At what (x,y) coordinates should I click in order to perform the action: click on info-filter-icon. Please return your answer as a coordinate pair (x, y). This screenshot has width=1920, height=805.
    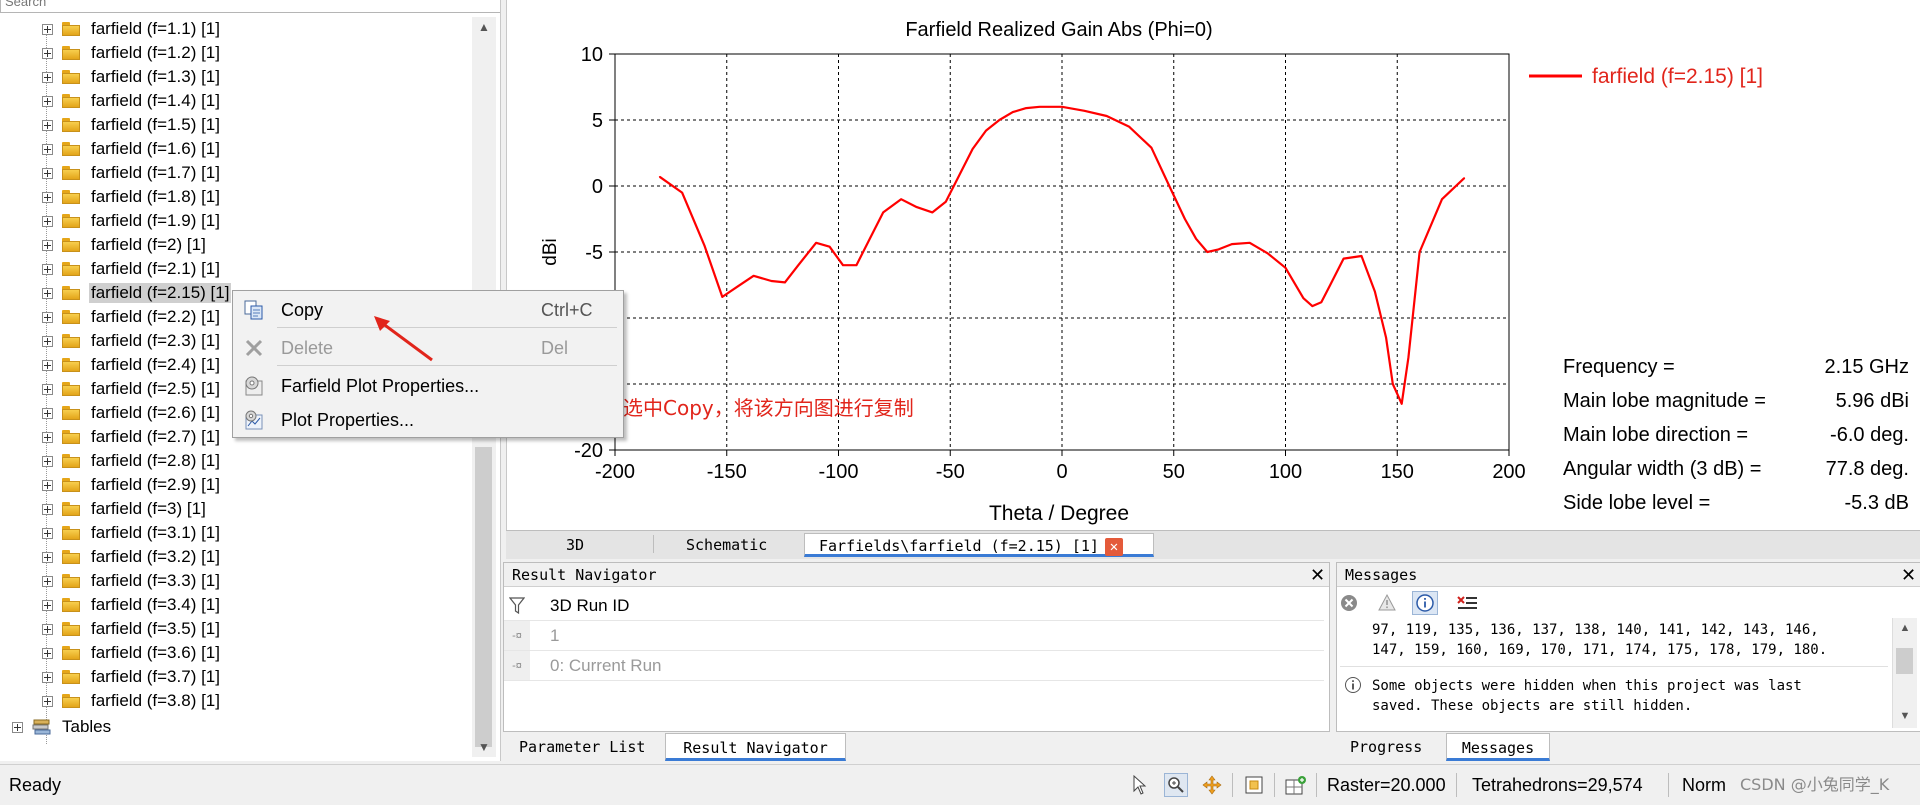
    Looking at the image, I should click on (1425, 603).